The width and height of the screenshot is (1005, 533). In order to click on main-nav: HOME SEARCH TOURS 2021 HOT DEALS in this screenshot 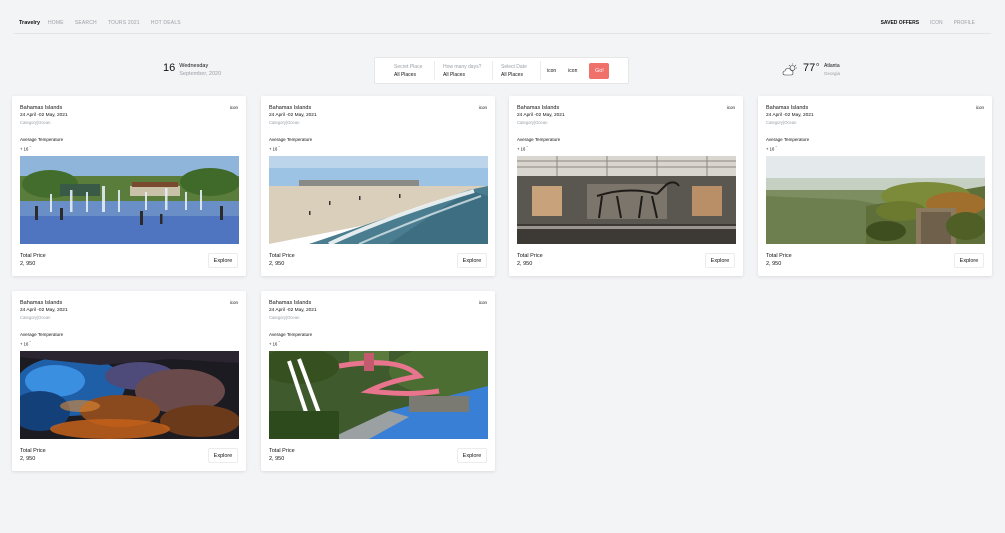, I will do `click(120, 23)`.